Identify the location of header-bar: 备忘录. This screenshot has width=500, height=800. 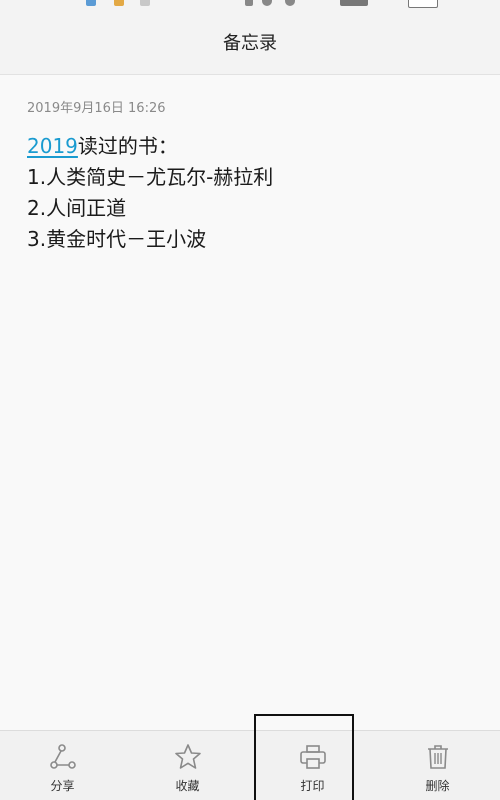
(250, 42).